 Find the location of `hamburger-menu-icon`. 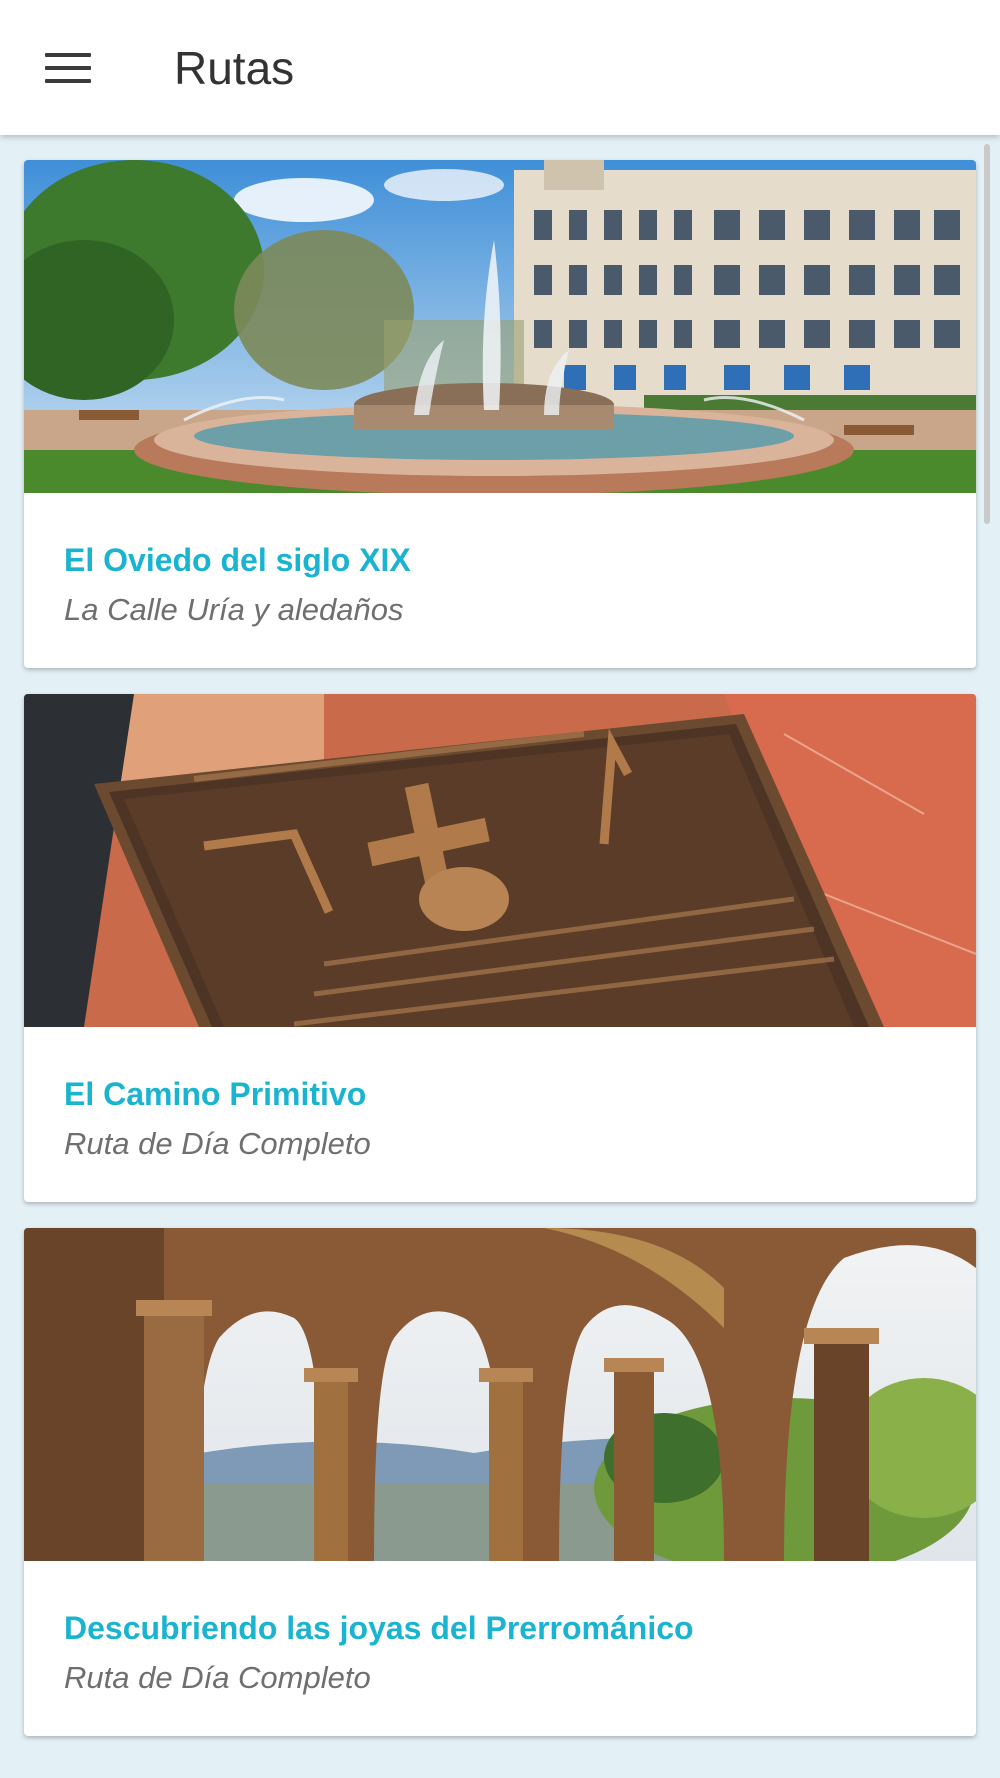

hamburger-menu-icon is located at coordinates (68, 68).